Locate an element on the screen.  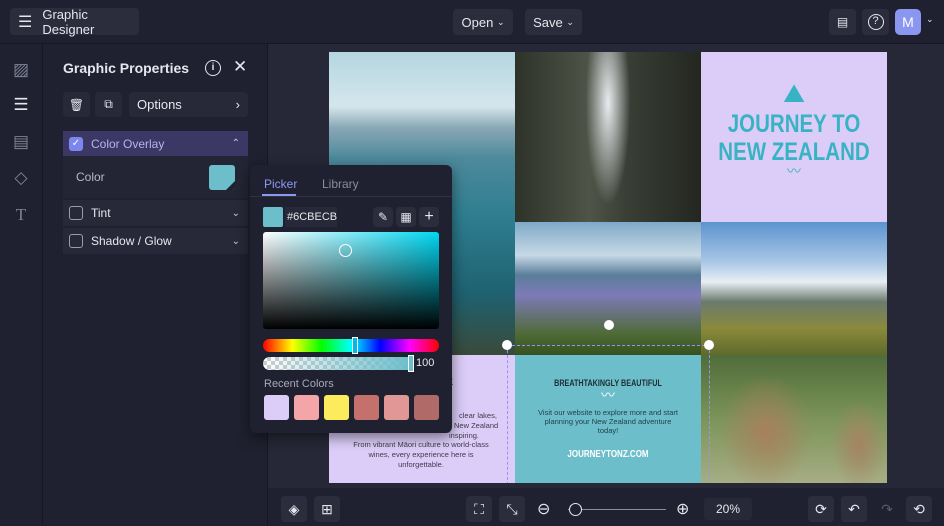
shapes-icon: ◇ is located at coordinates (21, 178).